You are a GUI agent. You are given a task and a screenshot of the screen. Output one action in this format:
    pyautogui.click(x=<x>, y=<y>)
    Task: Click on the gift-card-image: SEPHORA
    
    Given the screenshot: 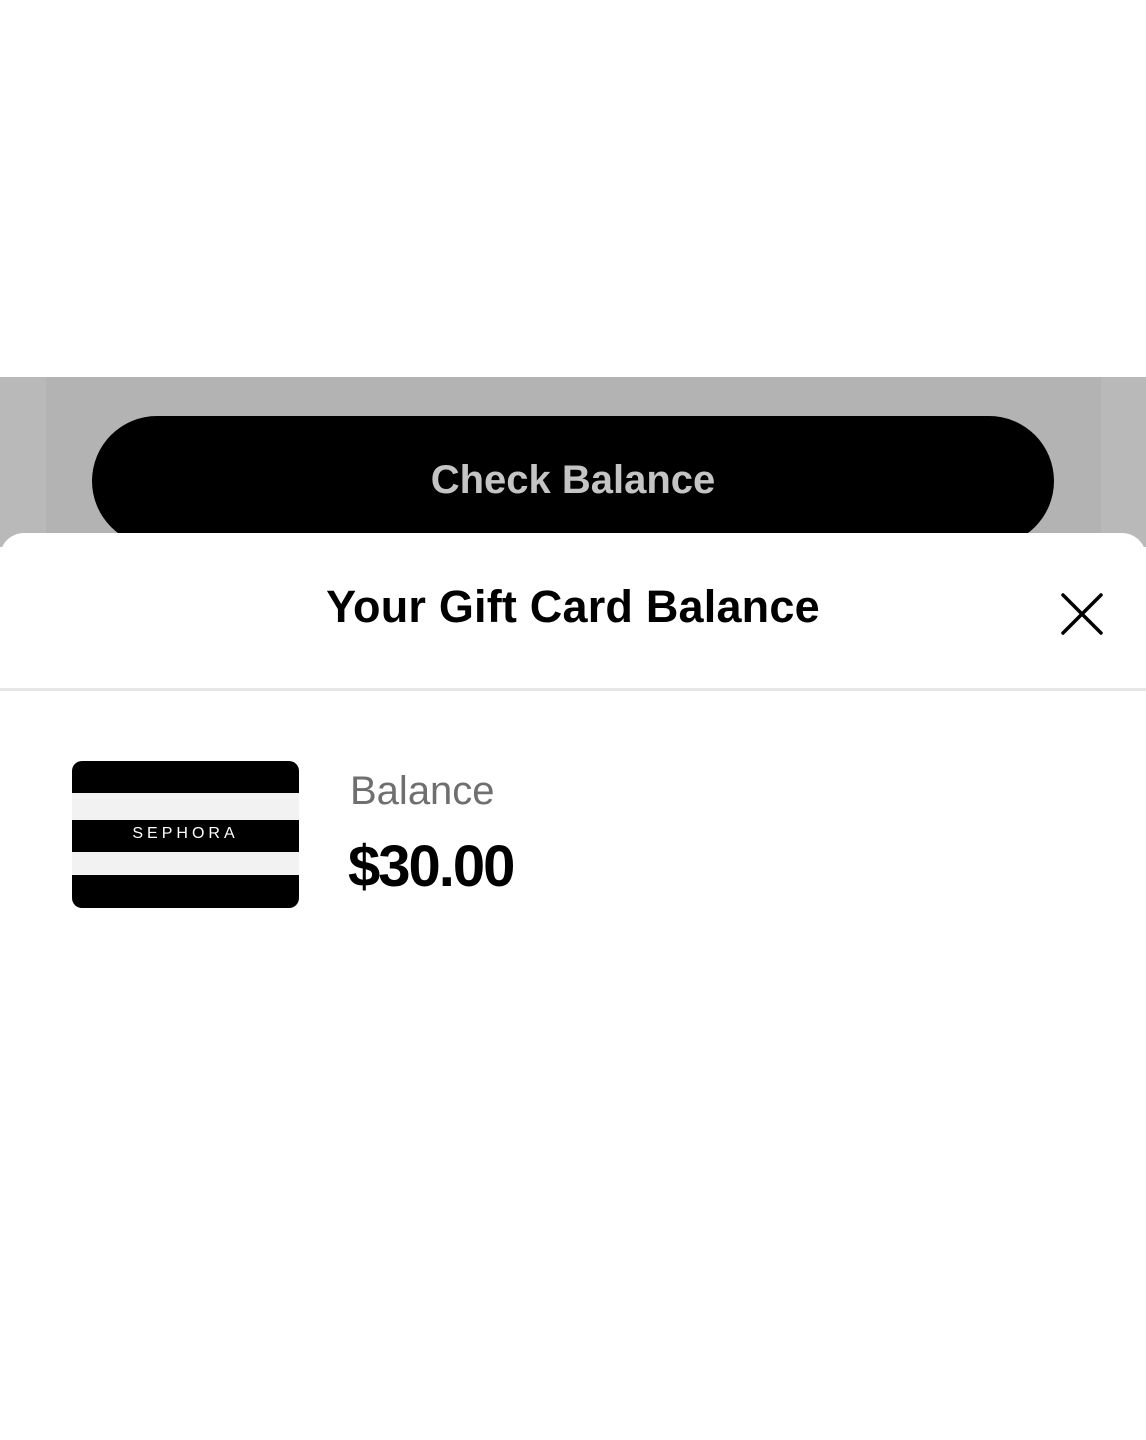 What is the action you would take?
    pyautogui.click(x=185, y=834)
    